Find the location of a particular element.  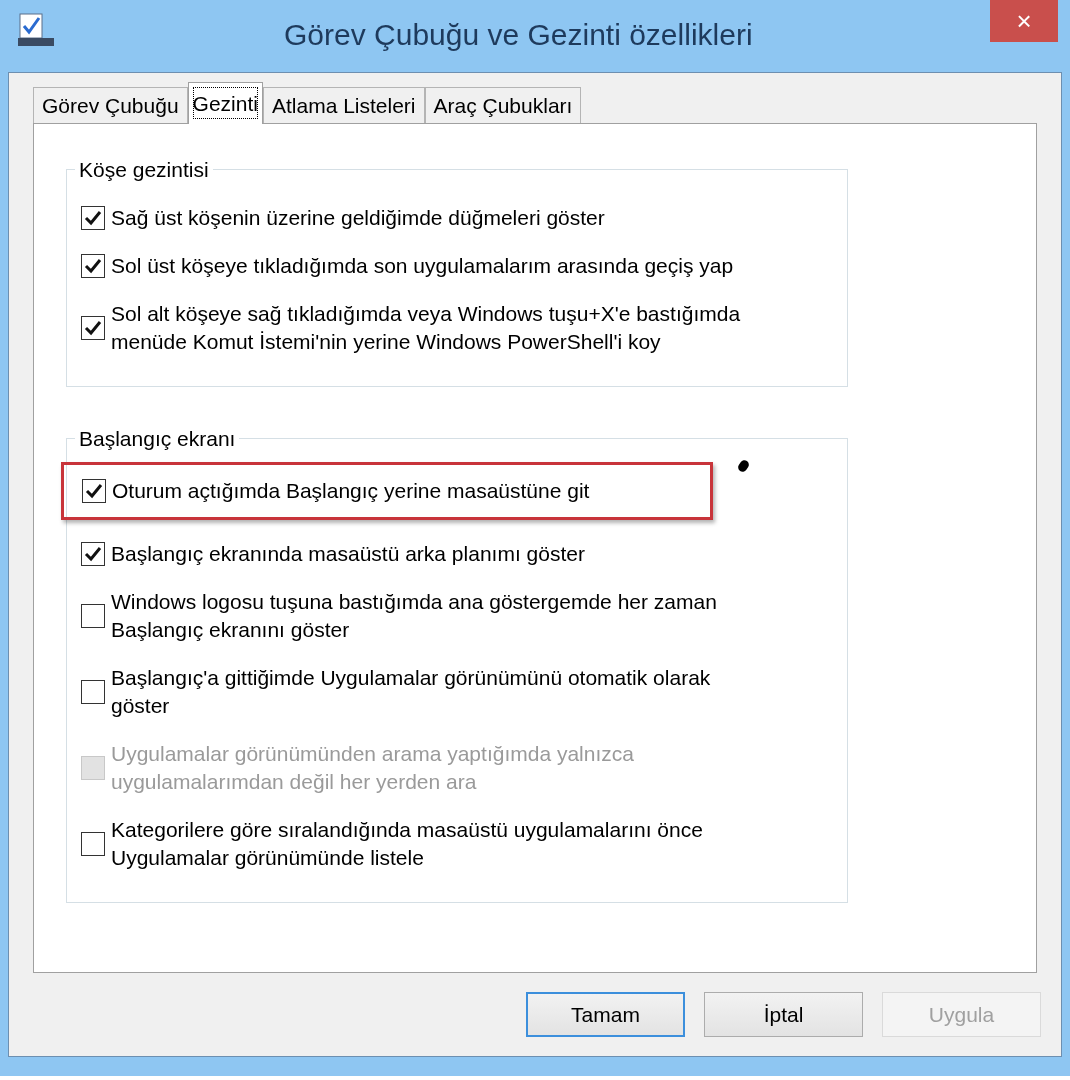

tab: Görev Çubuğu is located at coordinates (110, 105).